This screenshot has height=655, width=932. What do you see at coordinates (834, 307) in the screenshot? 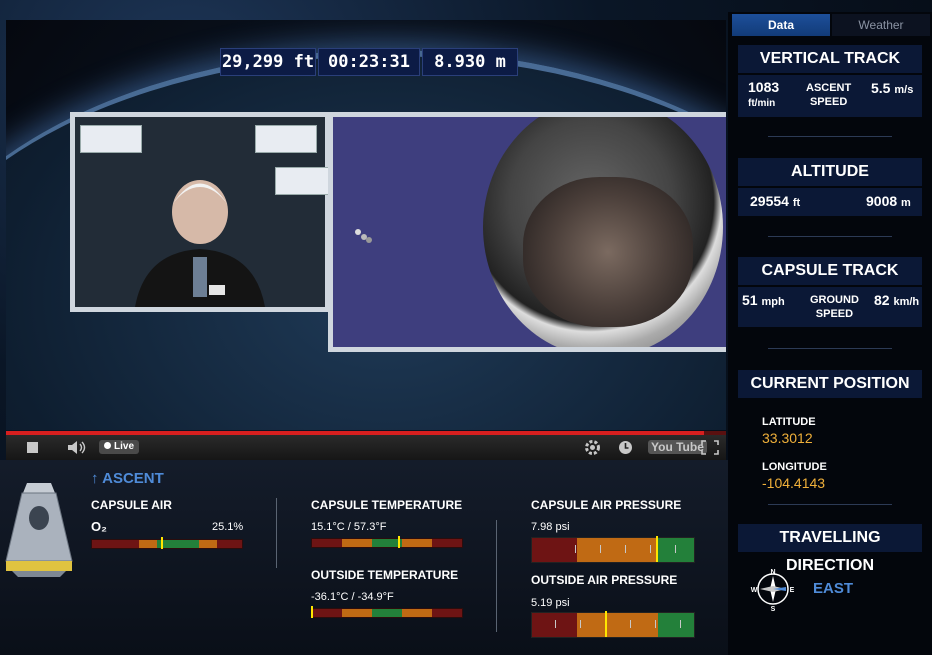
I see `ground-speed-label: GROUND SPEED` at bounding box center [834, 307].